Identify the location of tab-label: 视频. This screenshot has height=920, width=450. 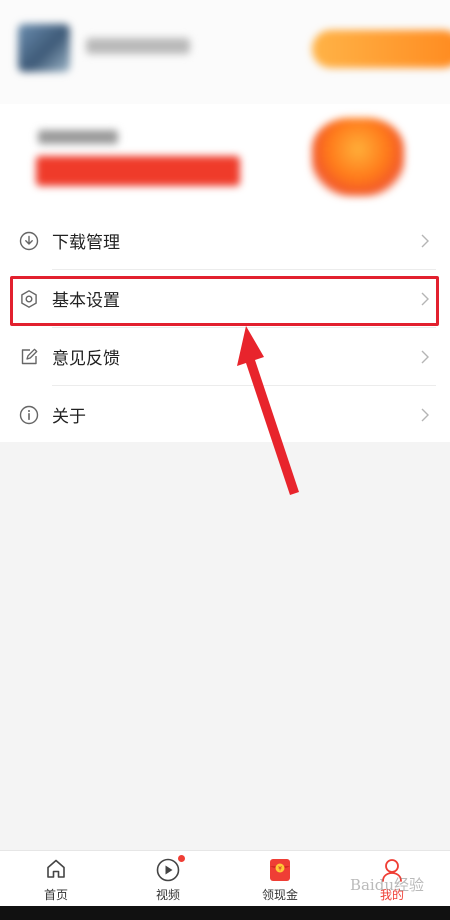
(167, 895).